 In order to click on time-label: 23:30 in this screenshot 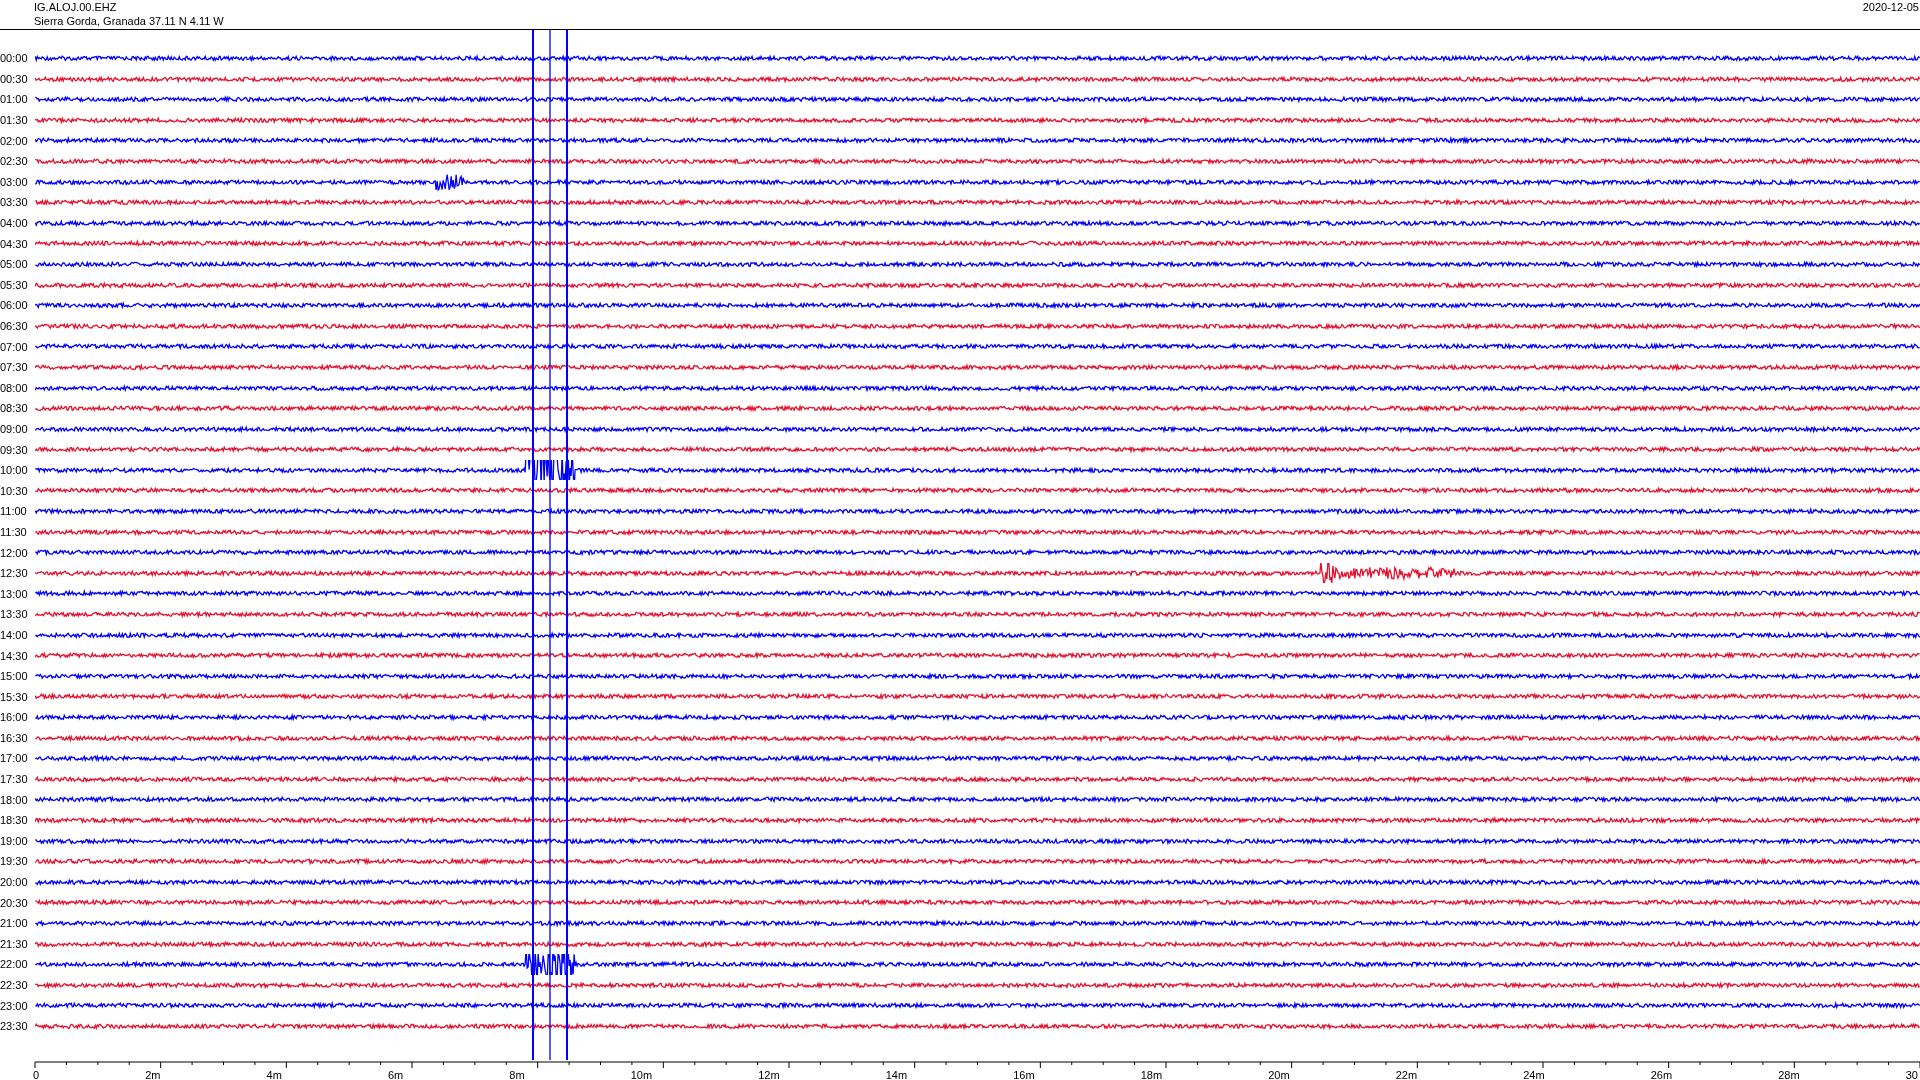, I will do `click(14, 1026)`.